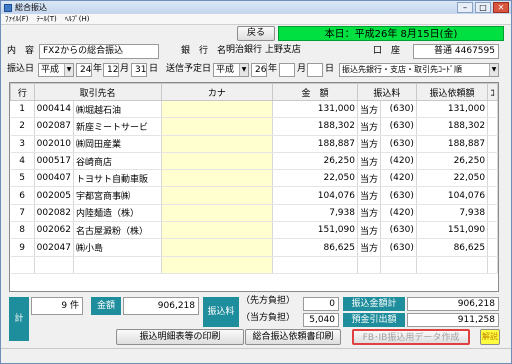 This screenshot has width=512, height=364. Describe the element at coordinates (84, 70) in the screenshot. I see `year-field-1: 24` at that location.